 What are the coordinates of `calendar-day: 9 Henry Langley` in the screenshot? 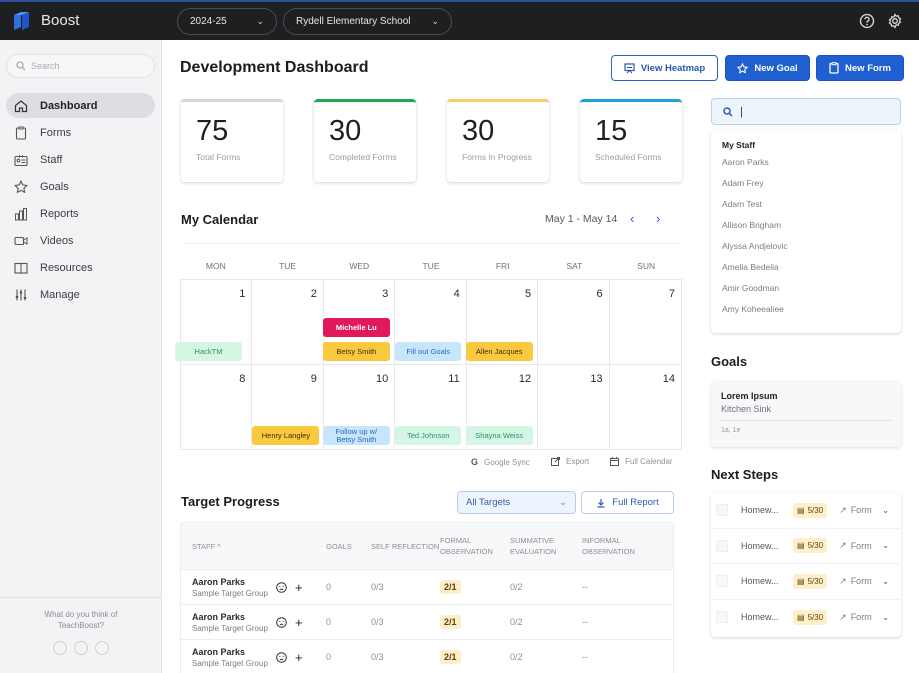 It's located at (288, 407).